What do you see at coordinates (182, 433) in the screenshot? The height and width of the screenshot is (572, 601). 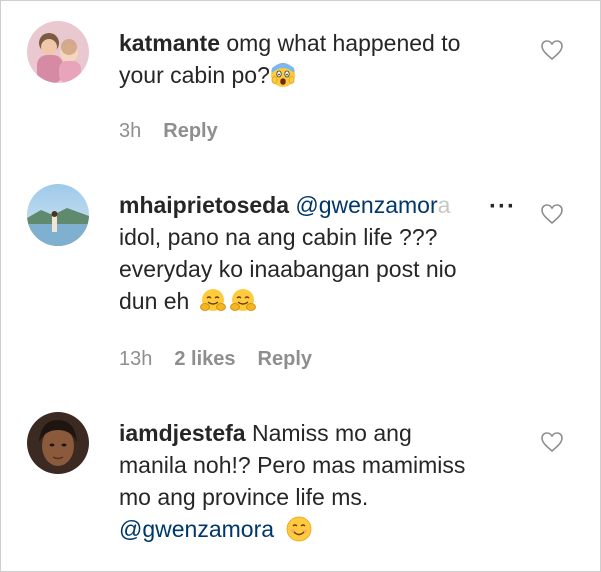 I see `comment-username: iamdjestefa` at bounding box center [182, 433].